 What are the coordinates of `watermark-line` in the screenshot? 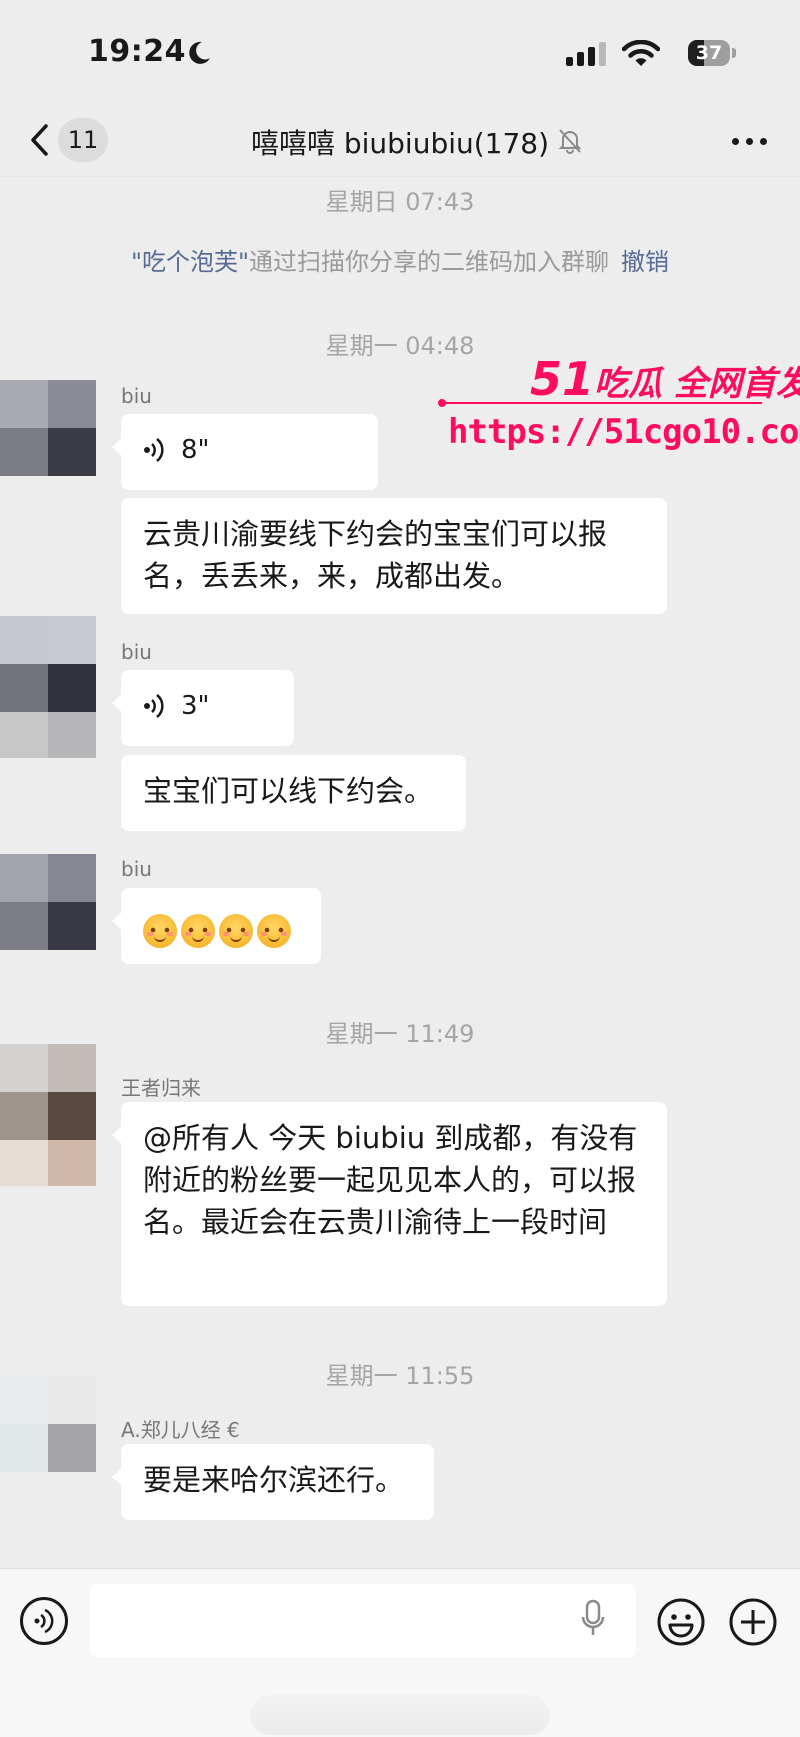 It's located at (602, 403).